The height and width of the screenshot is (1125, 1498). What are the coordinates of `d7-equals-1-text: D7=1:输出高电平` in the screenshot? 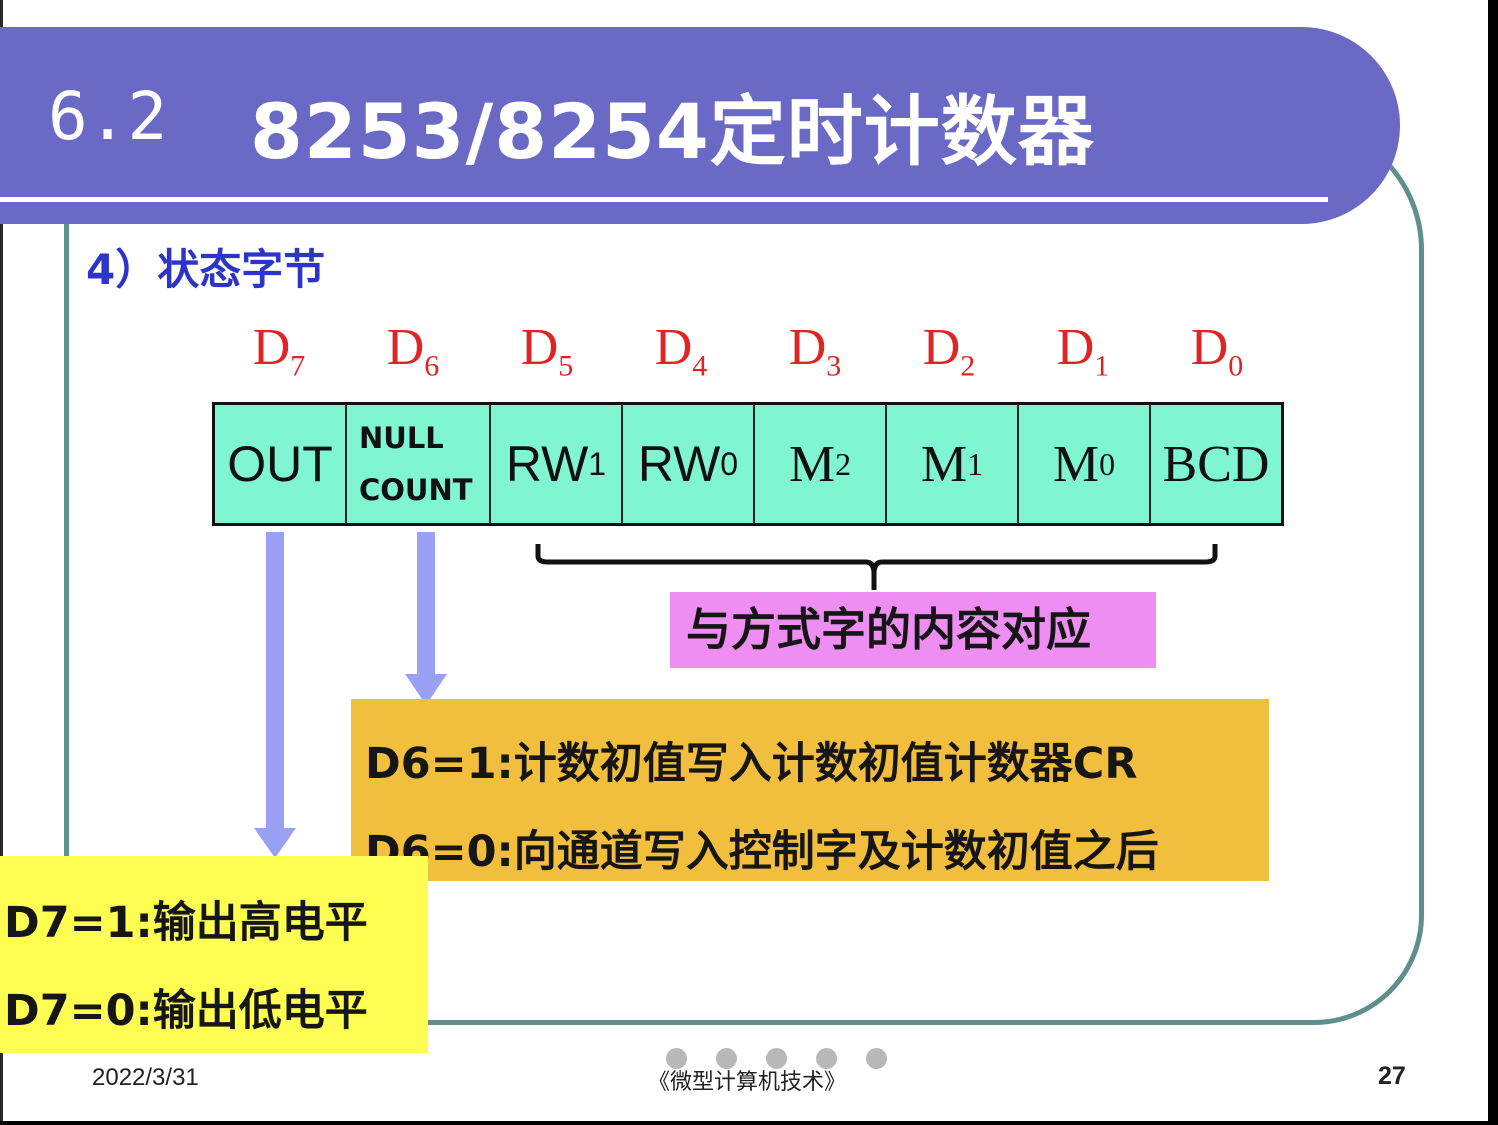 It's located at (186, 923).